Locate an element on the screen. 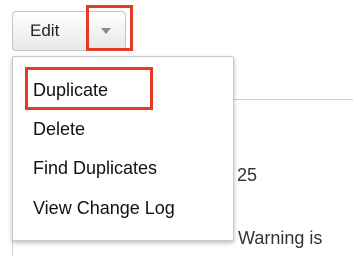 This screenshot has width=353, height=256. callout-highlight-toggle is located at coordinates (109, 28).